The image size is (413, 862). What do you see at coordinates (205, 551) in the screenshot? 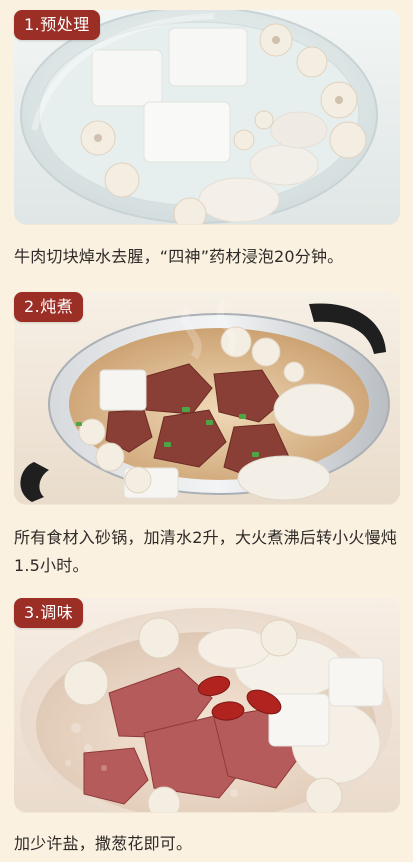
I see `step-2-caption: 所有食材入砂锅，加清水2升，大火煮沸后转小火慢炖1.5小时。` at bounding box center [205, 551].